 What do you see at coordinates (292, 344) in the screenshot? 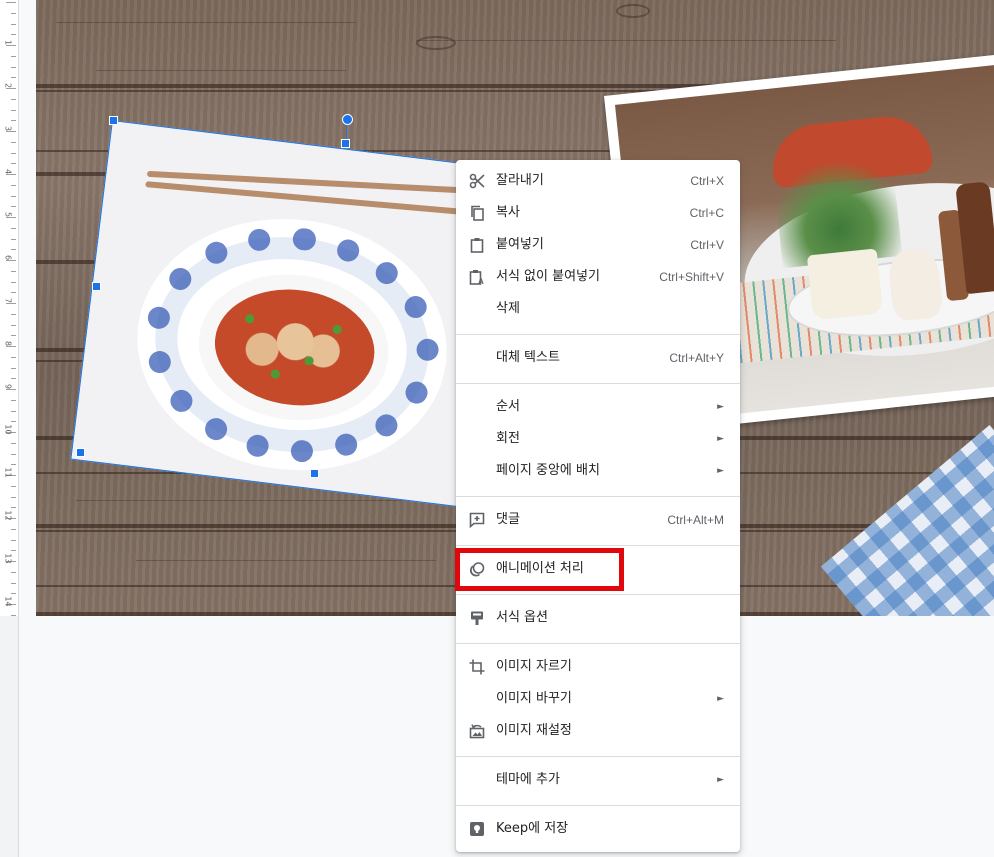
I see `blue-white-bowl` at bounding box center [292, 344].